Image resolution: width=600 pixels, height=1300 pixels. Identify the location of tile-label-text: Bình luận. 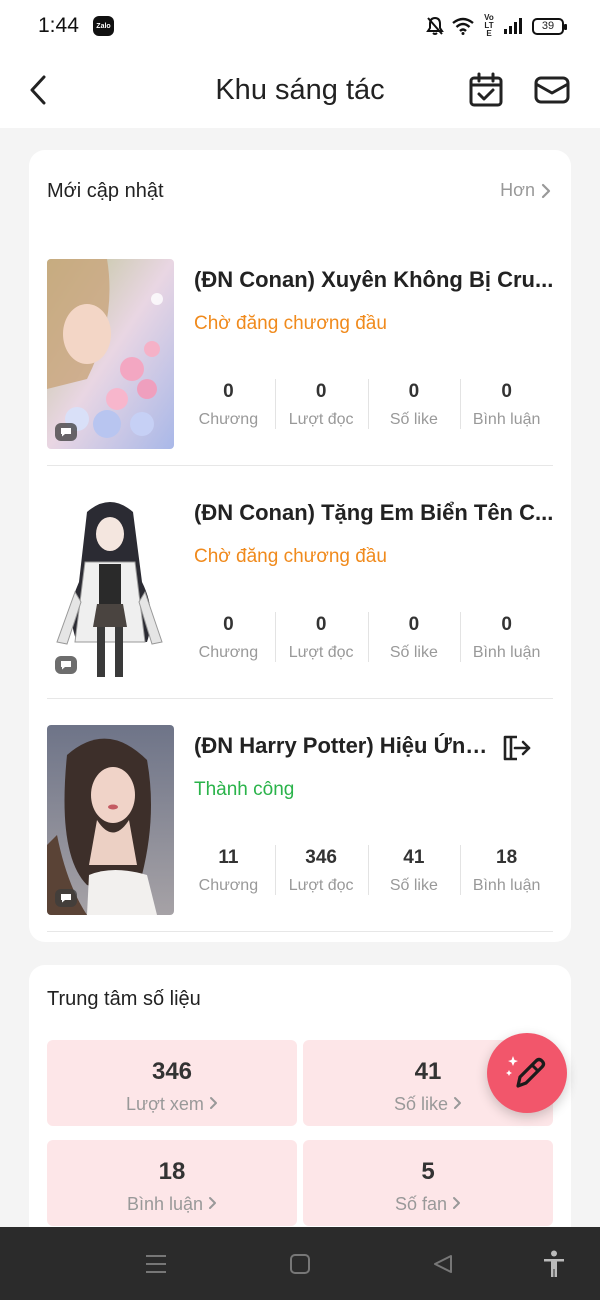
(165, 1204).